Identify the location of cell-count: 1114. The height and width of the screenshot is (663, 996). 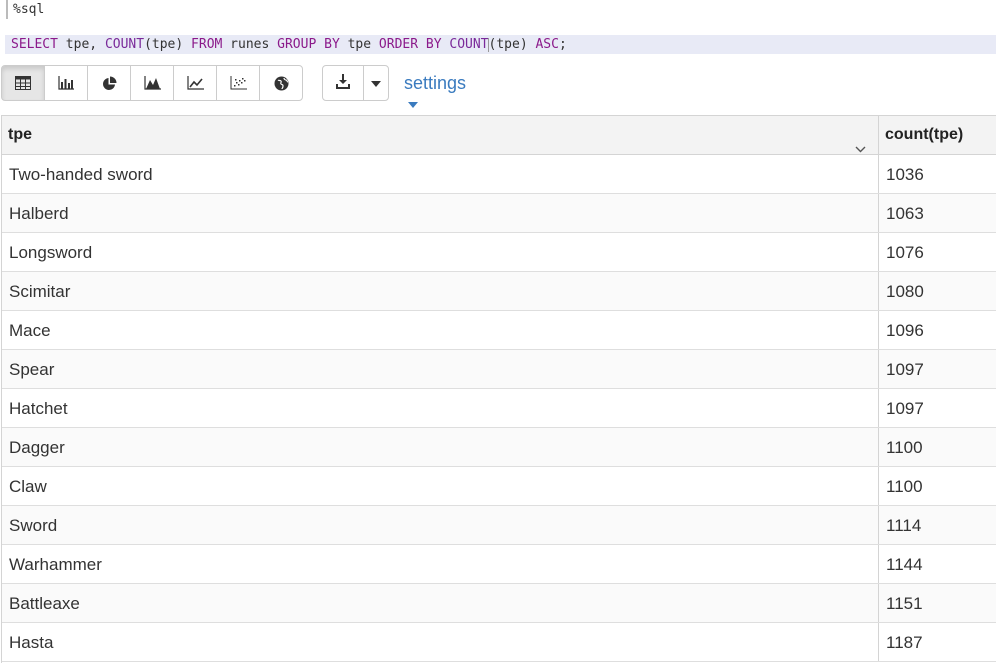
(904, 525).